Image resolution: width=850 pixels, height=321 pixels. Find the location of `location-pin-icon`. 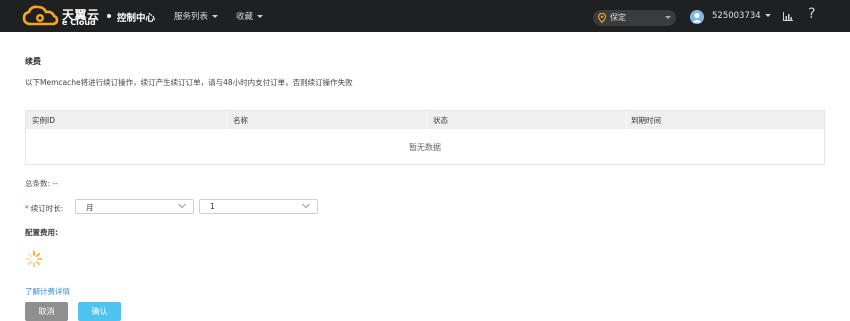

location-pin-icon is located at coordinates (602, 18).